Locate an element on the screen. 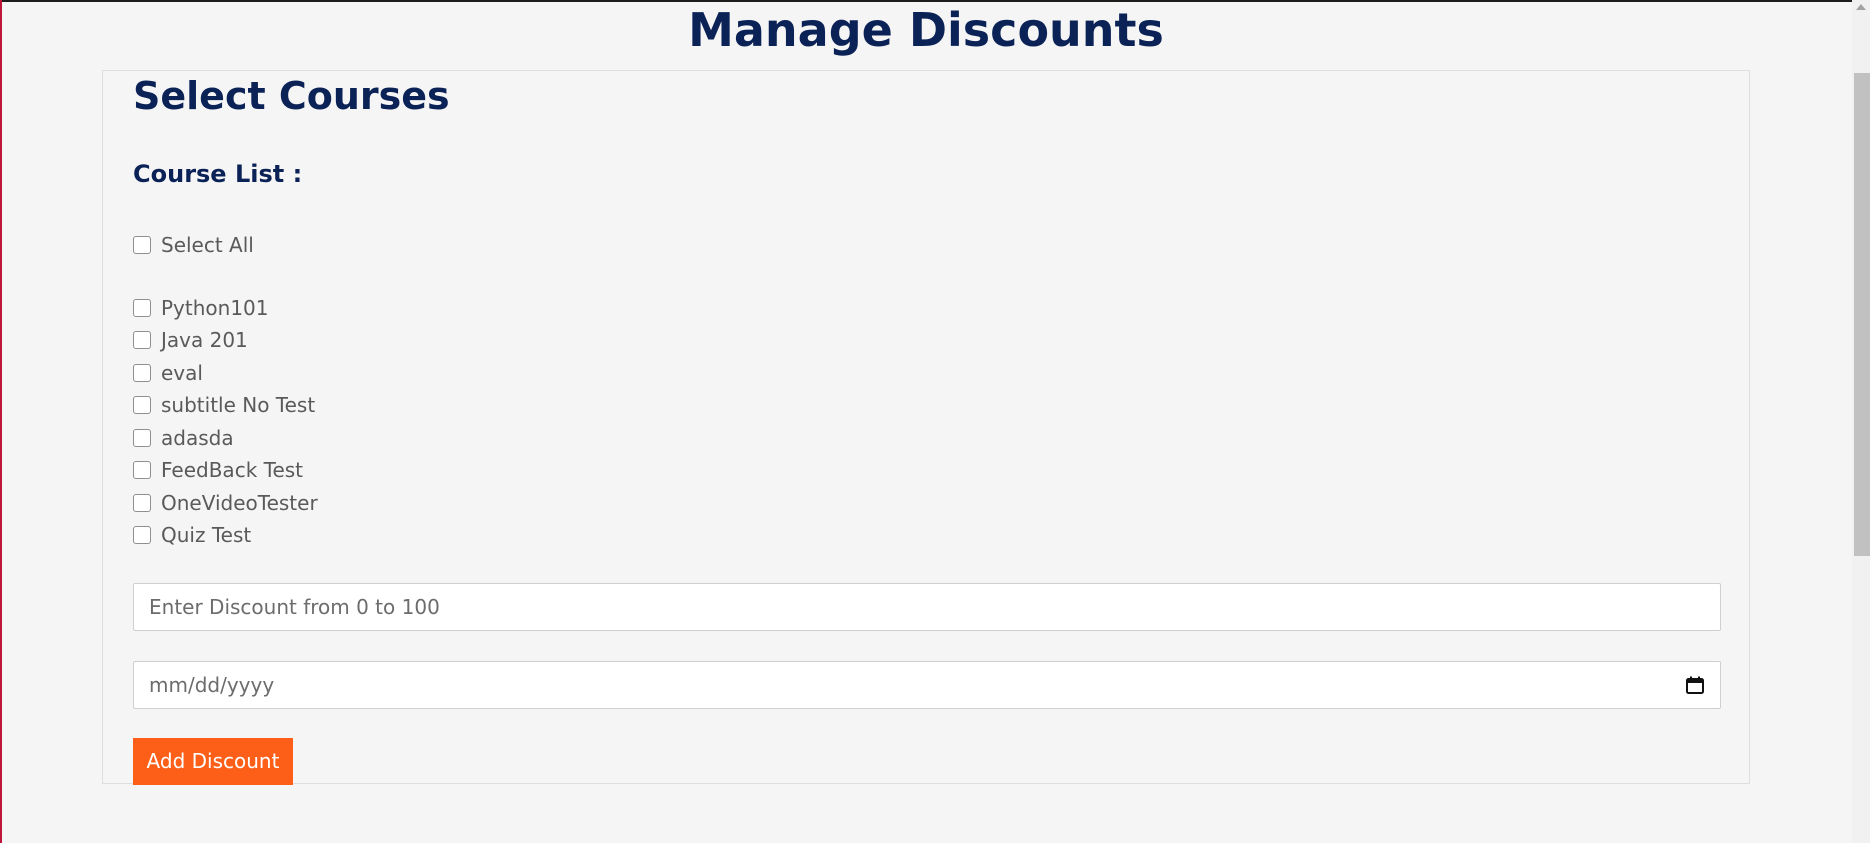 The image size is (1870, 843). course-checkbox-row: adasda is located at coordinates (183, 438).